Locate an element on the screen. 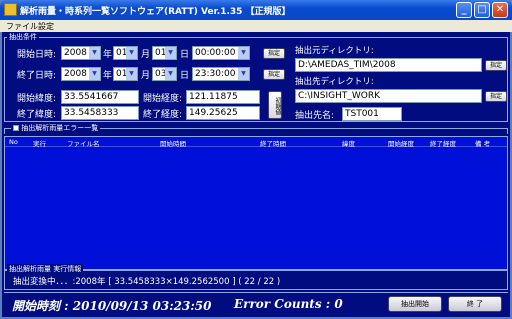  col-start-time: 開始時間 is located at coordinates (173, 144).